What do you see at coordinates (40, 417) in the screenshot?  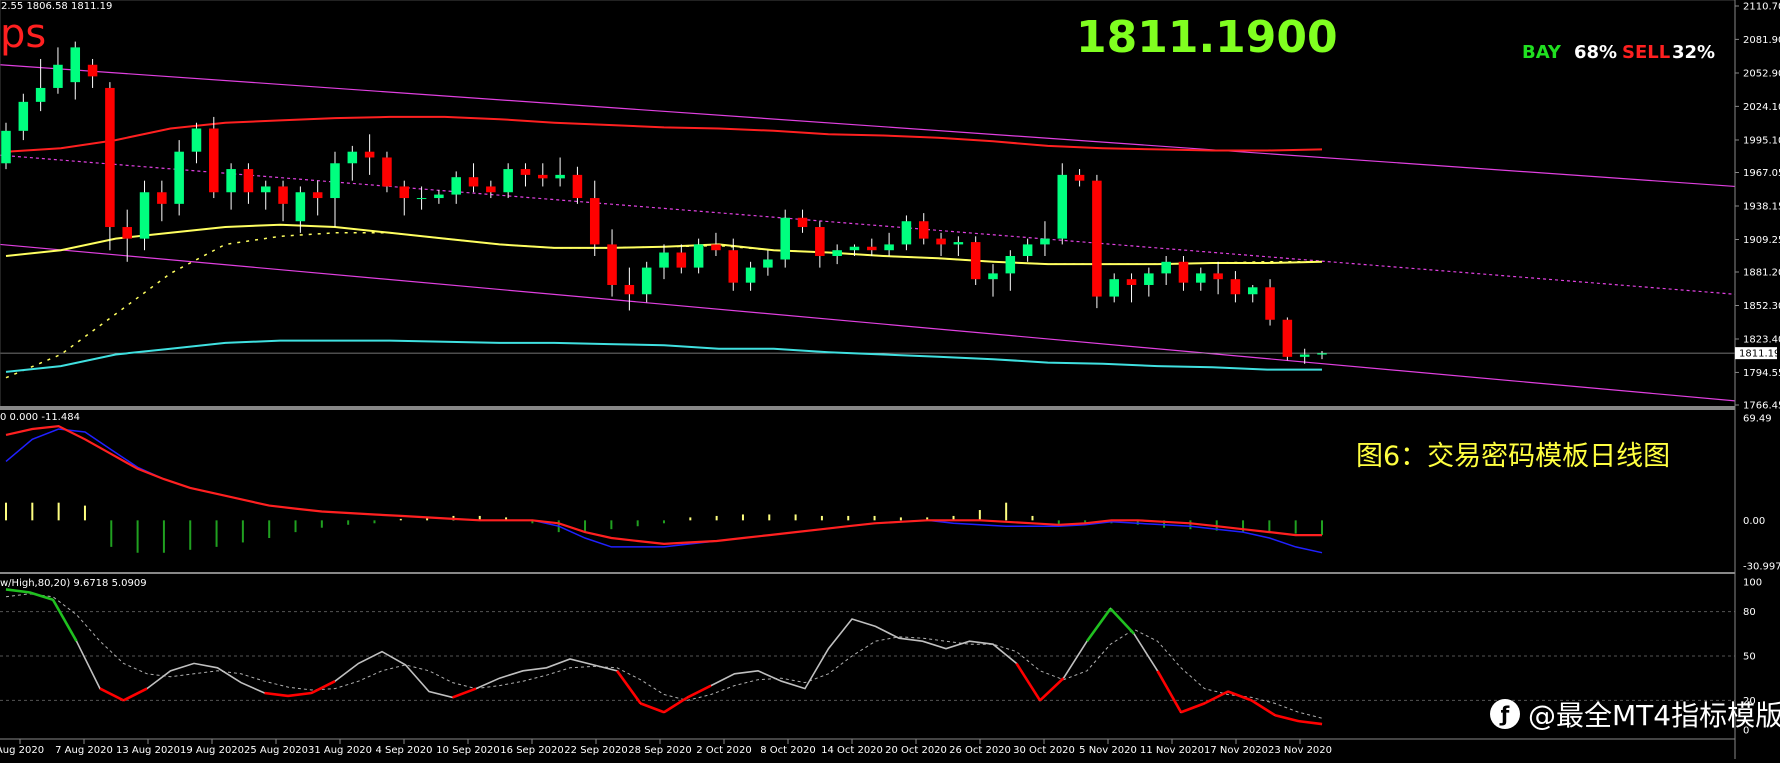 I see `macd-header: 0 0.000 -11.484` at bounding box center [40, 417].